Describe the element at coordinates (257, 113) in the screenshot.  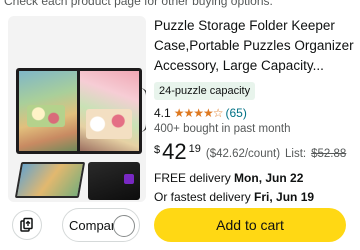
I see `rating-row: 4.1 ★★★★☆ (65)` at that location.